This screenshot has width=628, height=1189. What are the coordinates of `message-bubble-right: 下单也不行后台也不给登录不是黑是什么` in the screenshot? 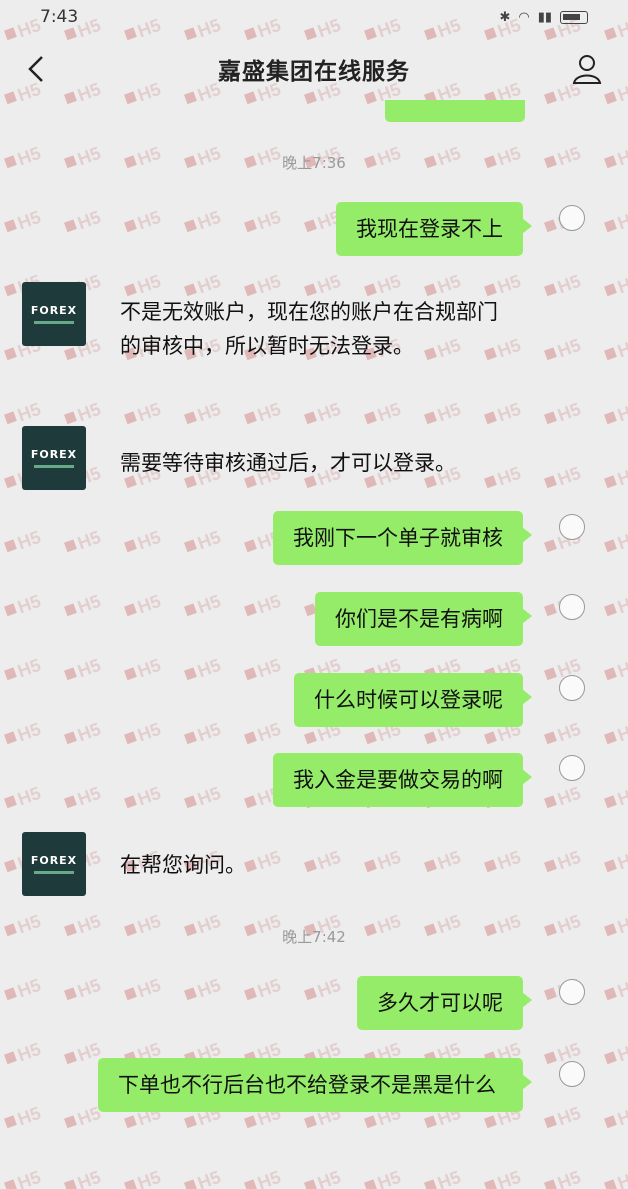 It's located at (315, 1085).